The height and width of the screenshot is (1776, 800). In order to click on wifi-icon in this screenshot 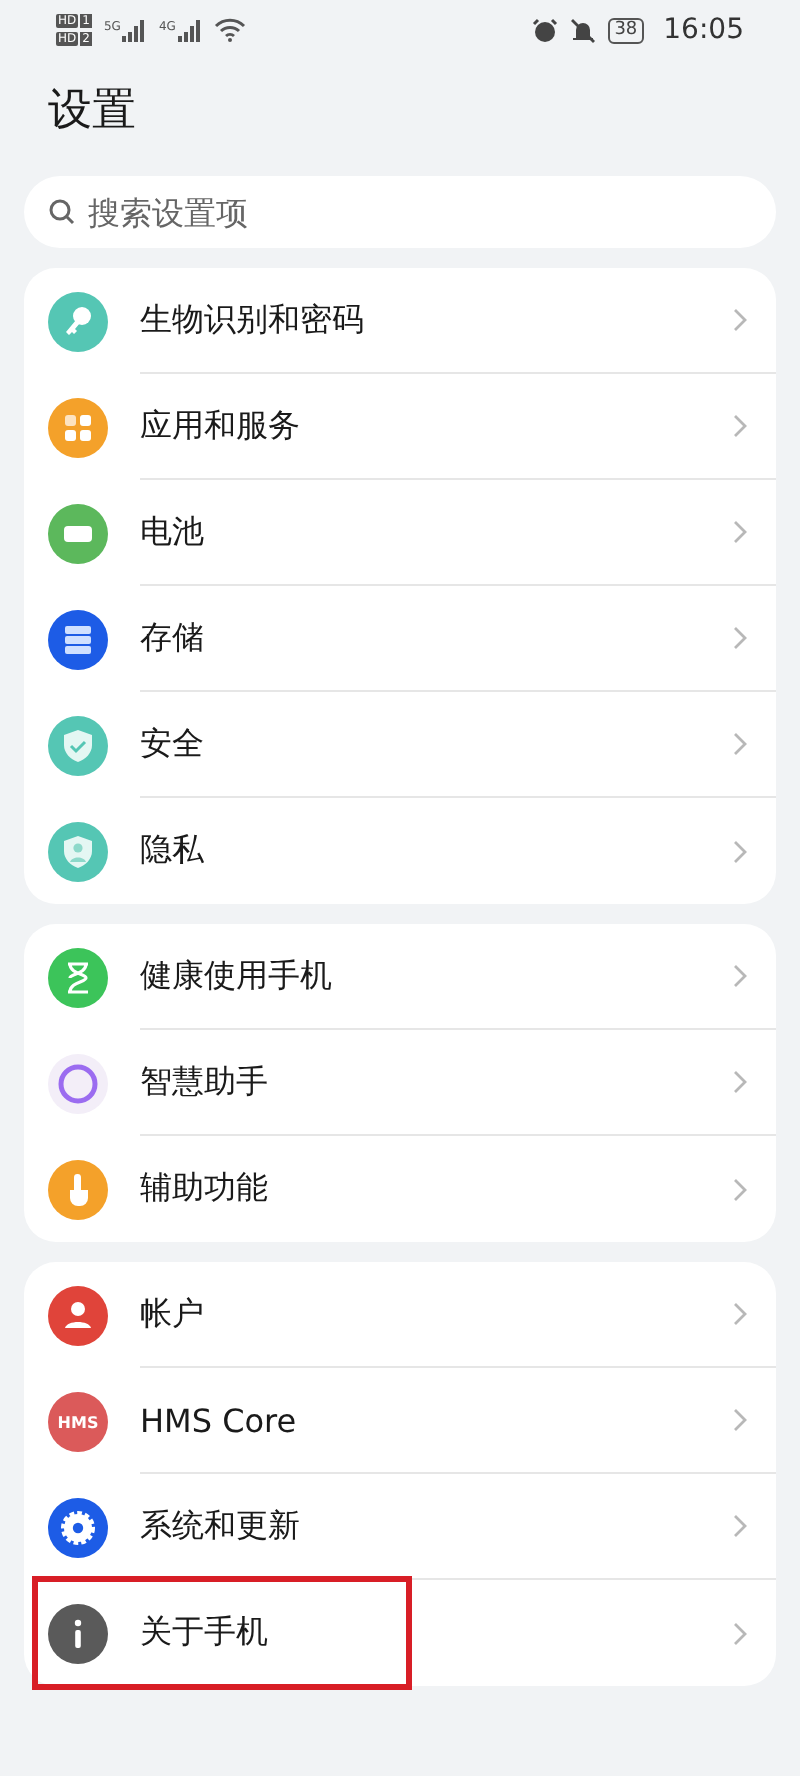, I will do `click(229, 30)`.